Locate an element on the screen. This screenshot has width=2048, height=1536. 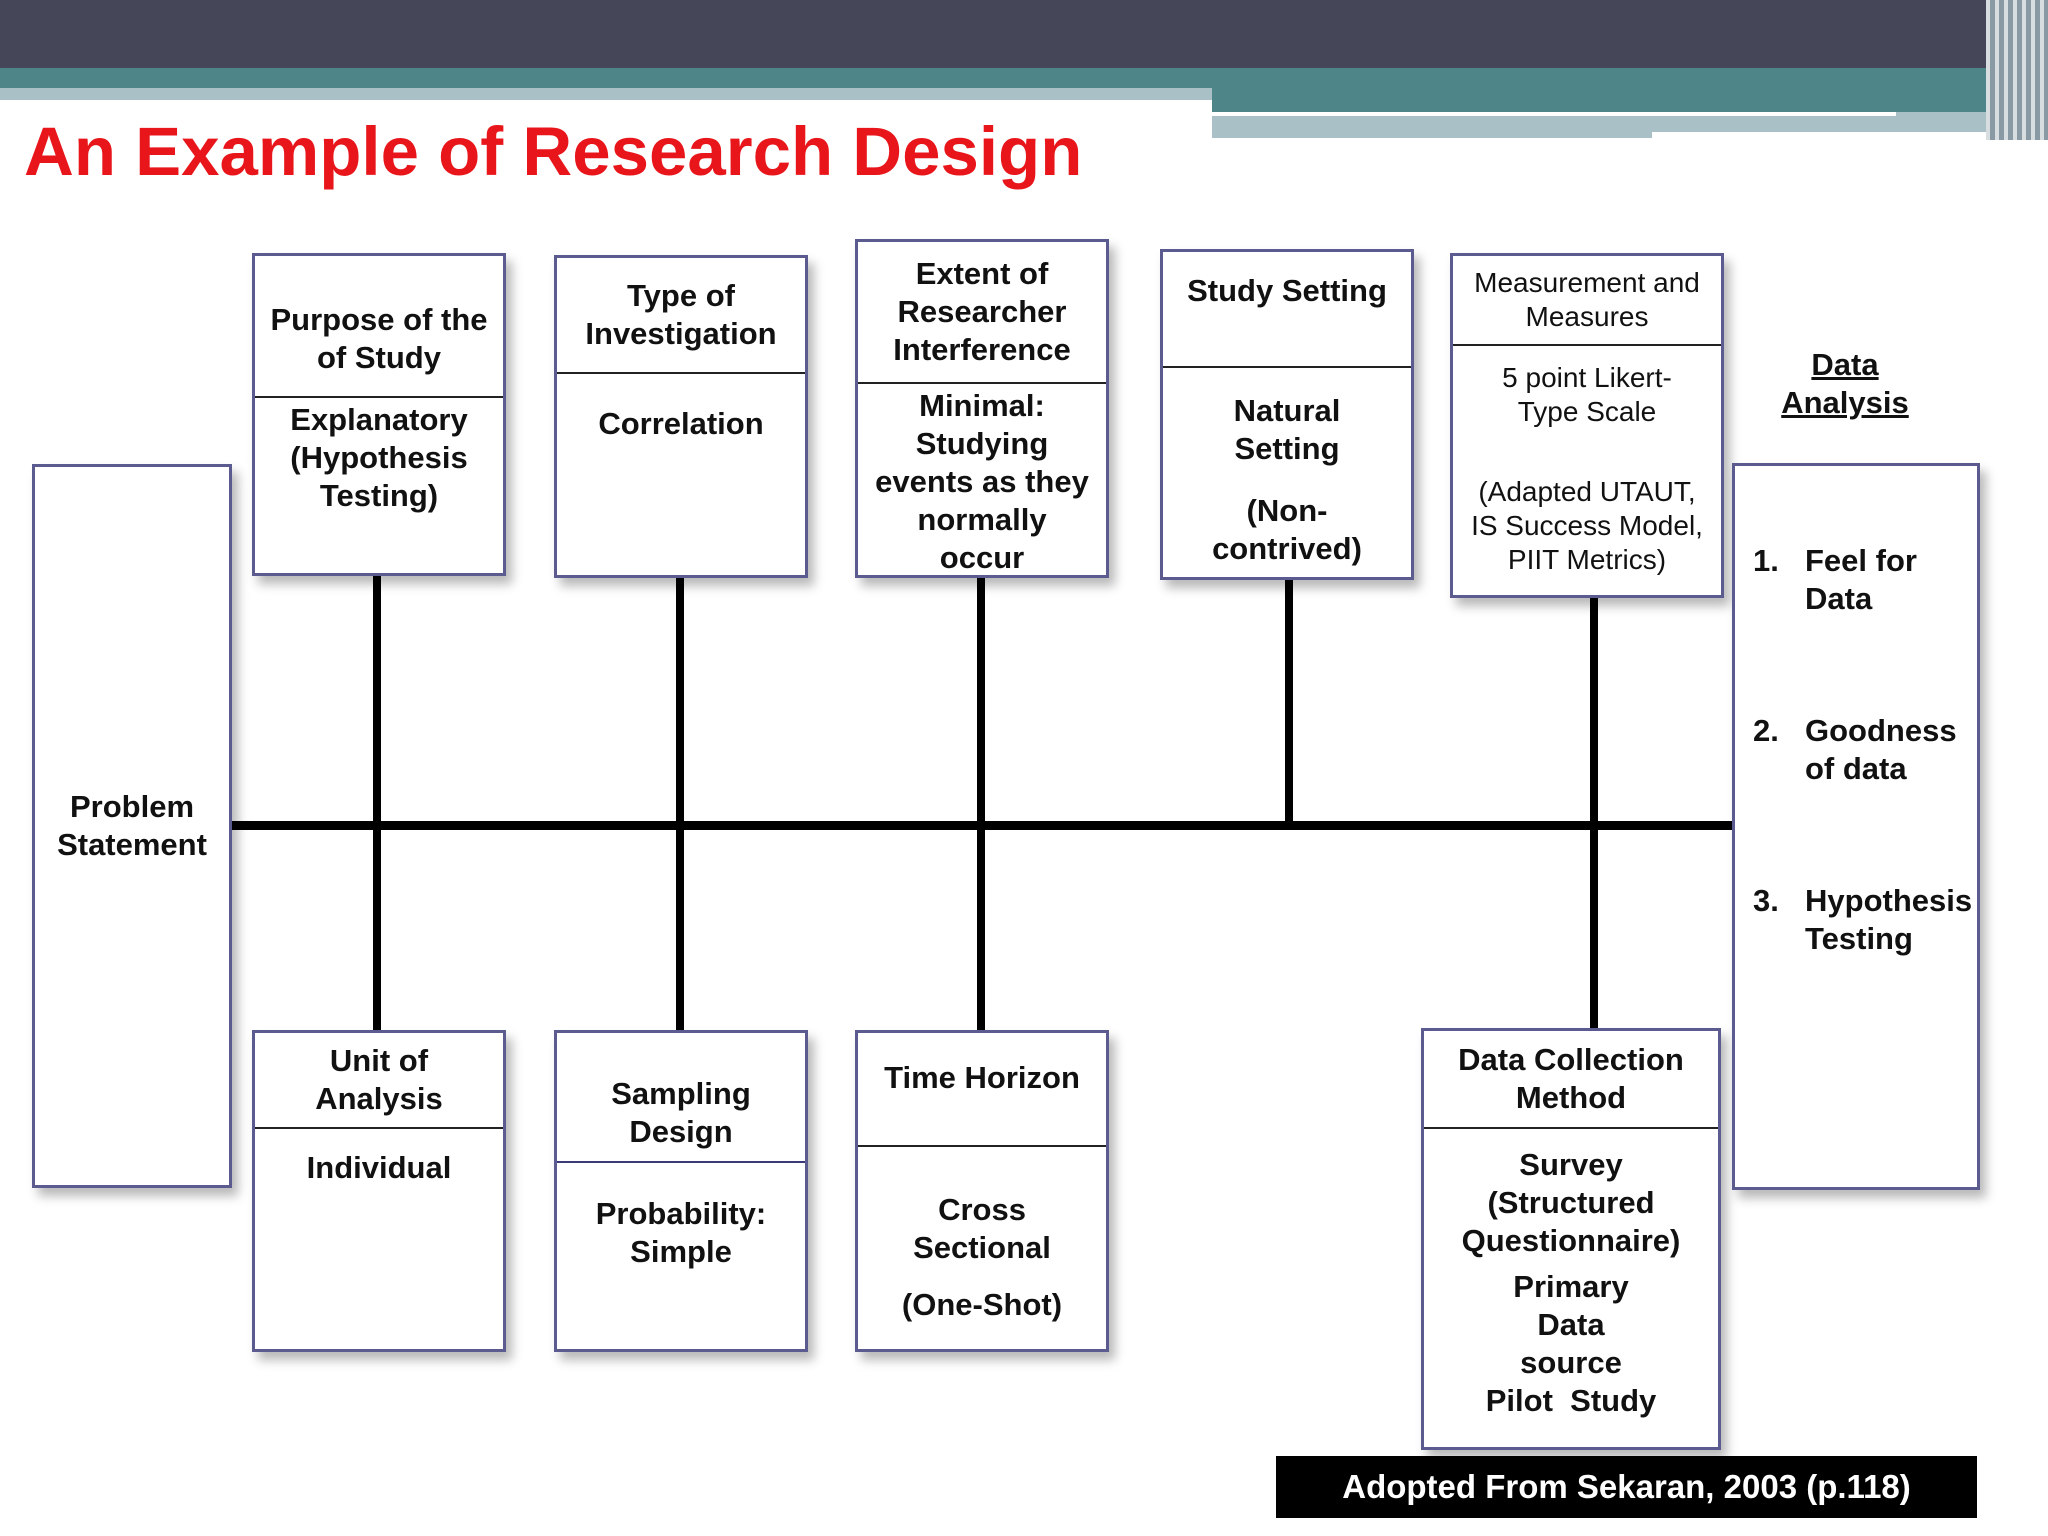
sampling-design-body: Probability: Simple is located at coordinates (681, 1232).